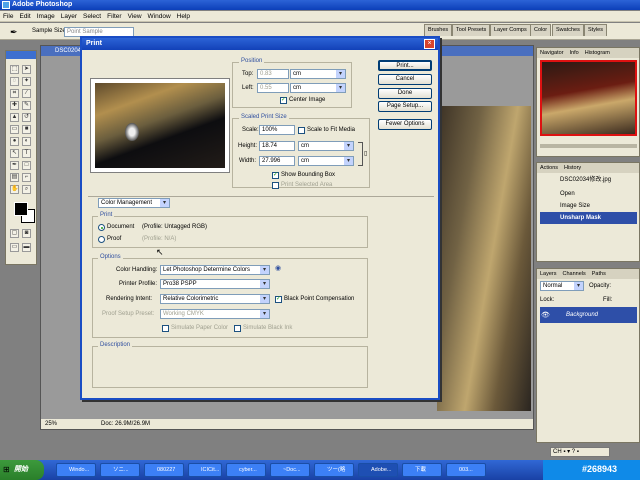 This screenshot has width=640, height=480. What do you see at coordinates (14, 69) in the screenshot?
I see `marquee-tool-icon: ⬚` at bounding box center [14, 69].